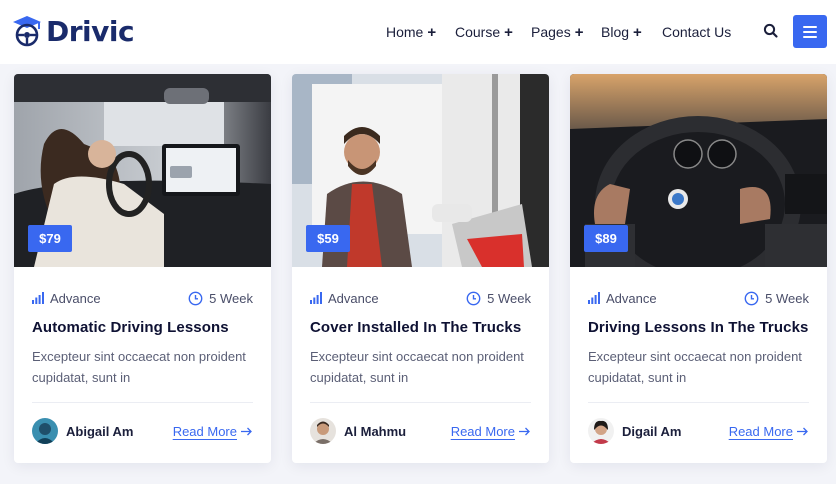 Image resolution: width=836 pixels, height=484 pixels. What do you see at coordinates (698, 170) in the screenshot?
I see `course-image-steering-wheel: $89` at bounding box center [698, 170].